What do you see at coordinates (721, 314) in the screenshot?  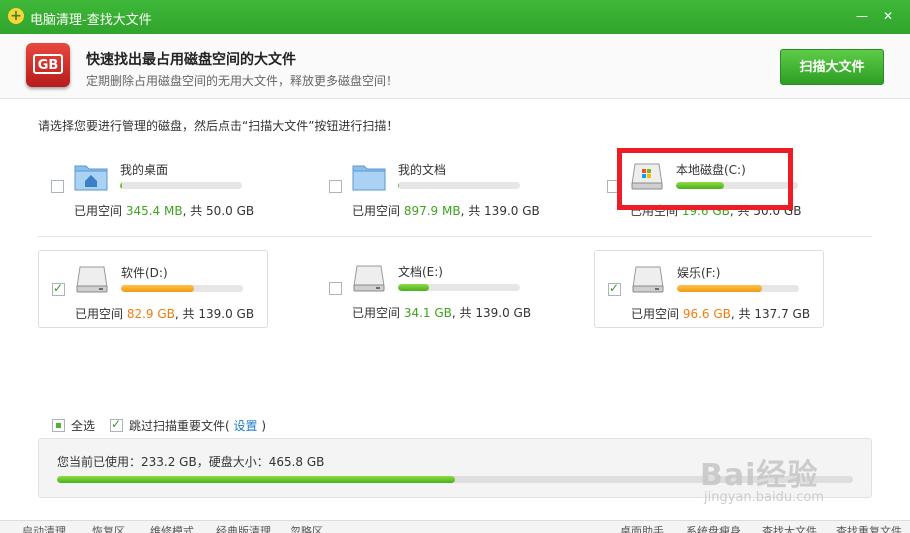 I see `drive-usage-text: 已用空间 96.6 GB, 共 137.7 GB` at bounding box center [721, 314].